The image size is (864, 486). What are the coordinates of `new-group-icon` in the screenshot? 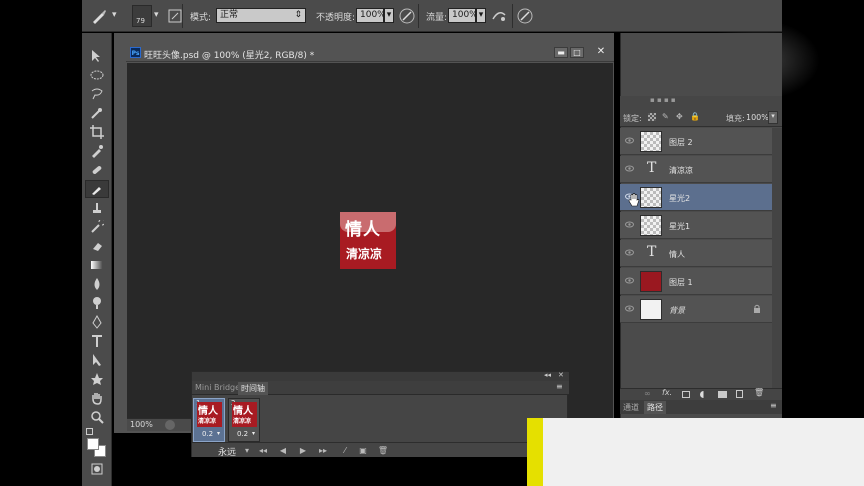 It's located at (722, 394).